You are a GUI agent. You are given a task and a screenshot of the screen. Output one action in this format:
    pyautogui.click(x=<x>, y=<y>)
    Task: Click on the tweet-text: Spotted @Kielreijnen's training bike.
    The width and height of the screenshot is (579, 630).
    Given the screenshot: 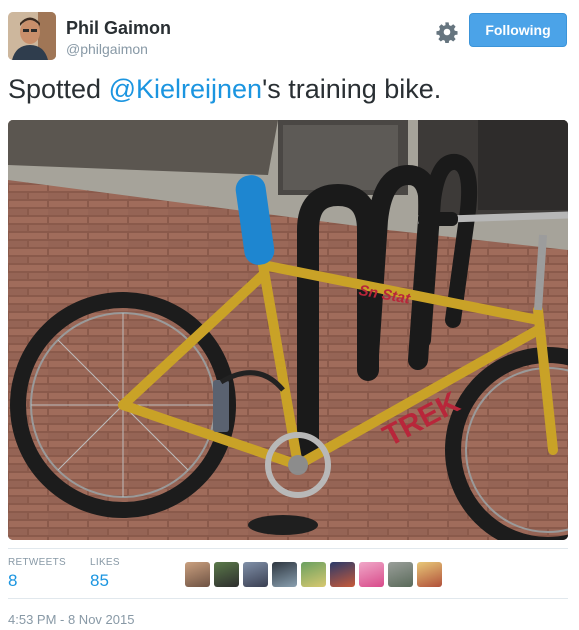 What is the action you would take?
    pyautogui.click(x=224, y=89)
    